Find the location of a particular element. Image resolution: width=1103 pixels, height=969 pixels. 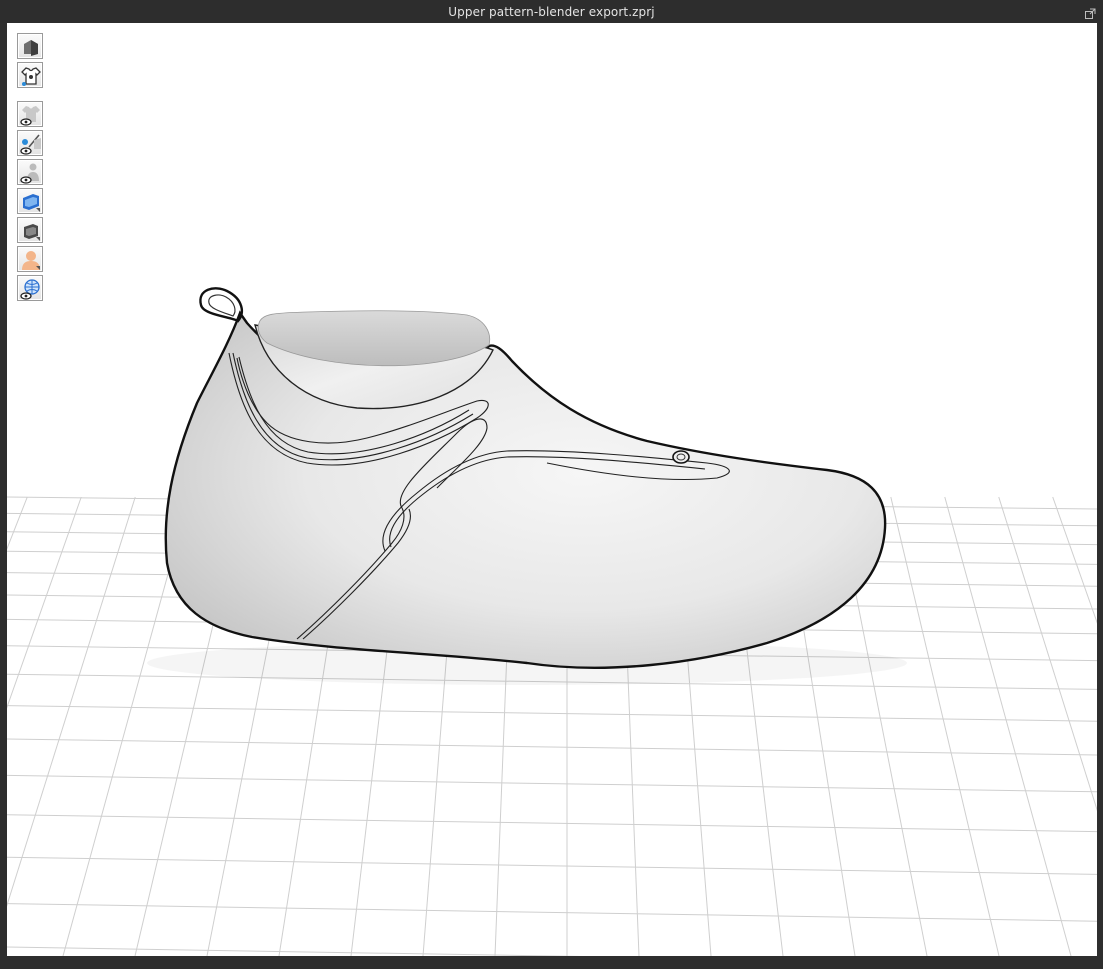

show-garment-icon is located at coordinates (30, 114).